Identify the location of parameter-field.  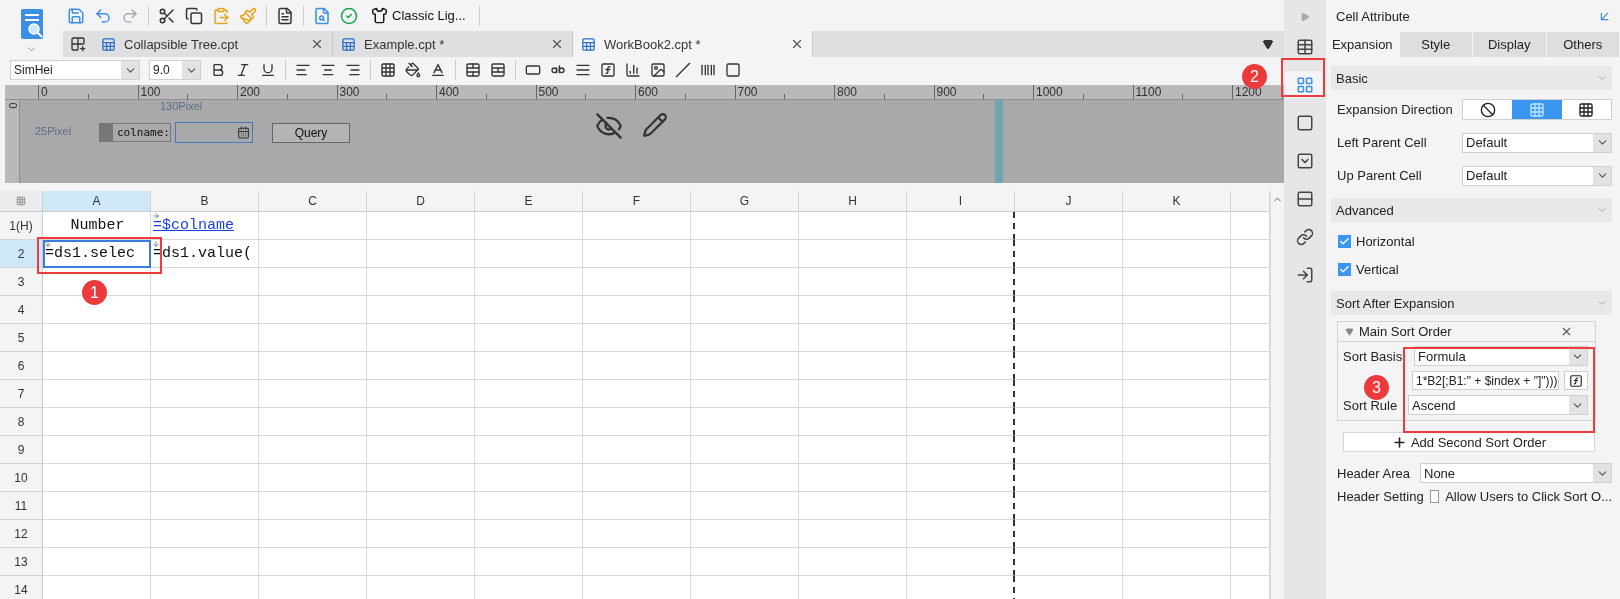
(214, 132).